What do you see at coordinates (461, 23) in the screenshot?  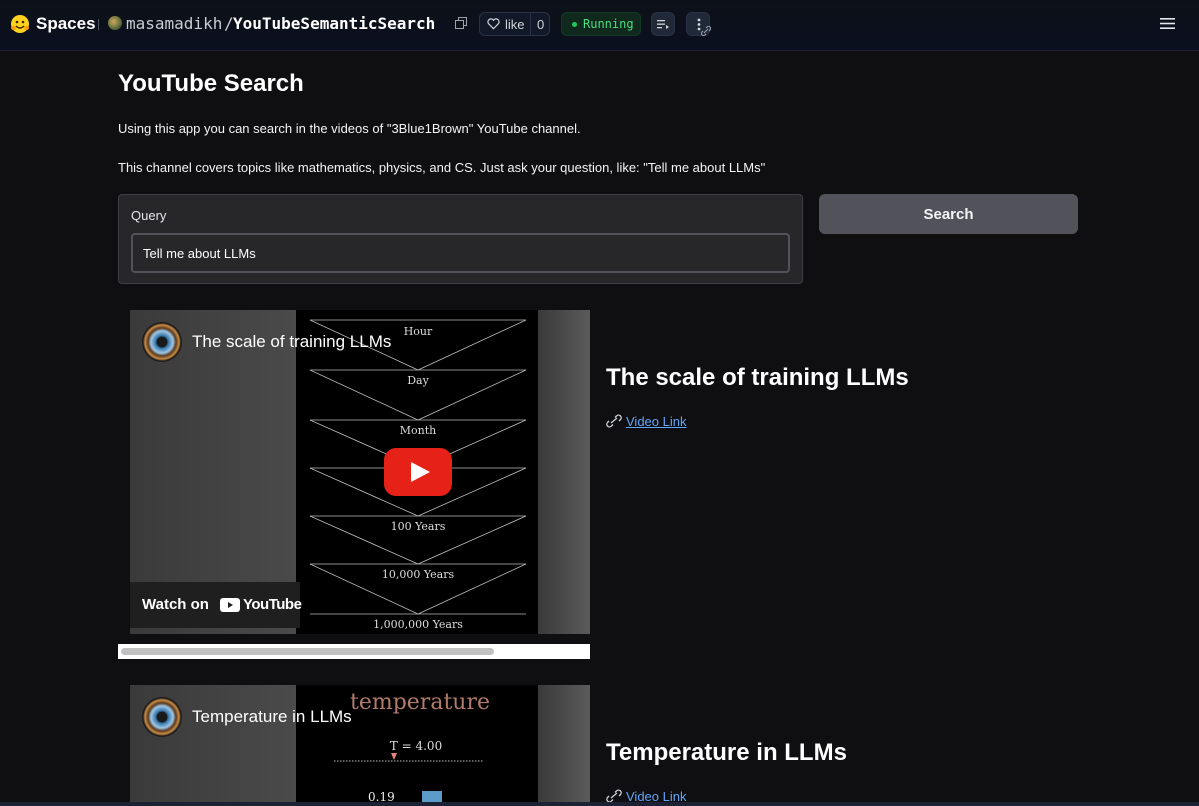 I see `copy-icon` at bounding box center [461, 23].